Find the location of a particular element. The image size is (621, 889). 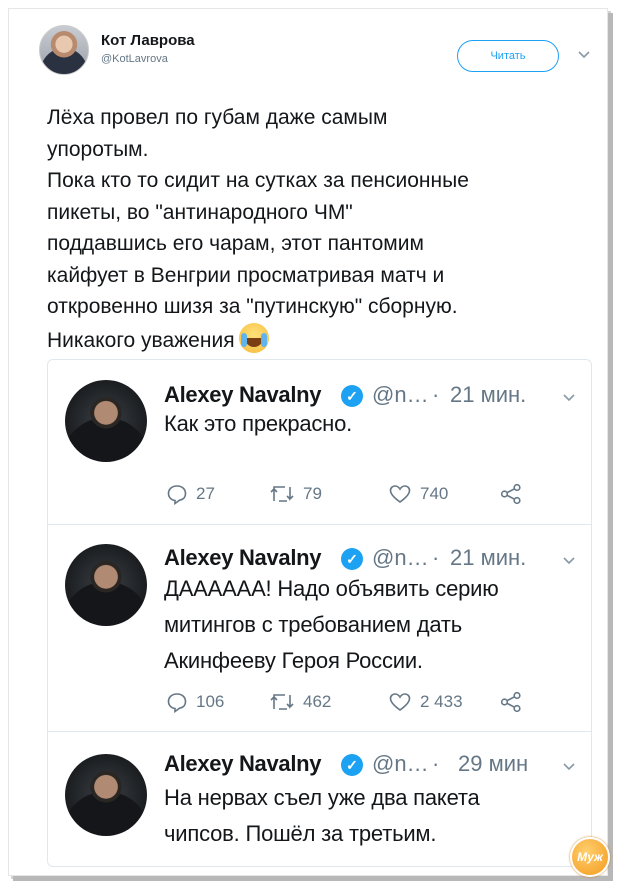

tweet-timestamp: 29 мин is located at coordinates (493, 764).